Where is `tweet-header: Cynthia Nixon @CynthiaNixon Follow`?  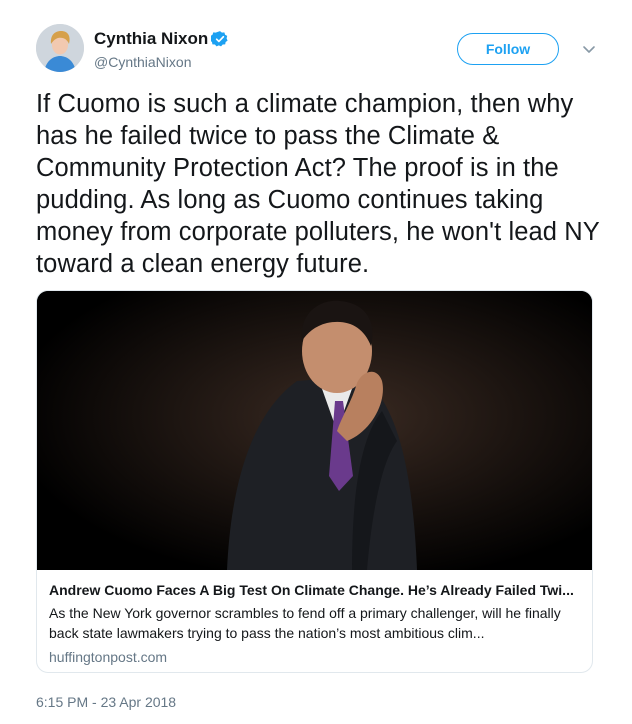 tweet-header: Cynthia Nixon @CynthiaNixon Follow is located at coordinates (321, 50).